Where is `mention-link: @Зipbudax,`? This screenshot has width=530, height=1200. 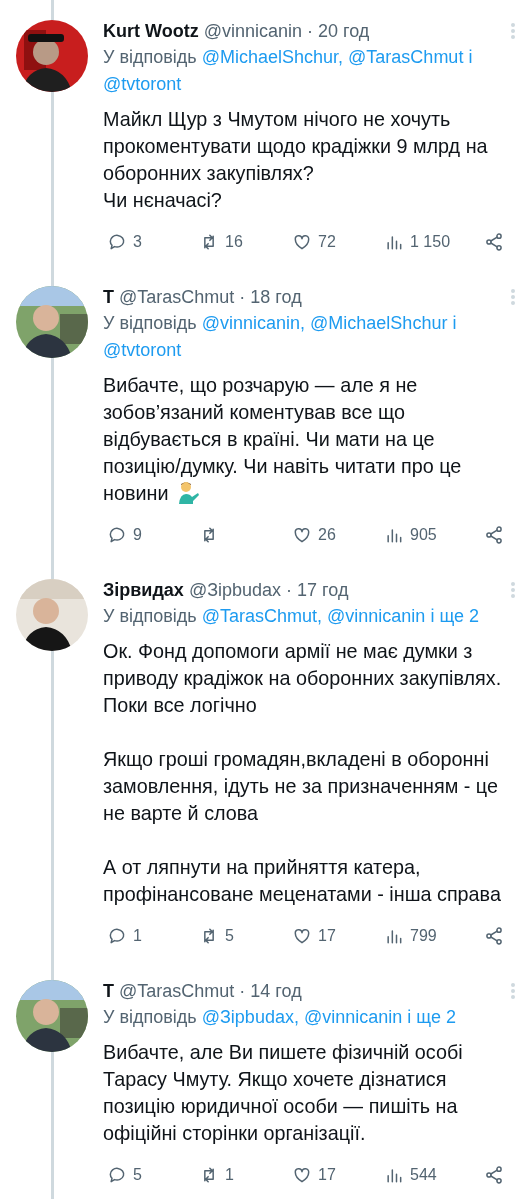 mention-link: @Зipbudax, is located at coordinates (250, 1017).